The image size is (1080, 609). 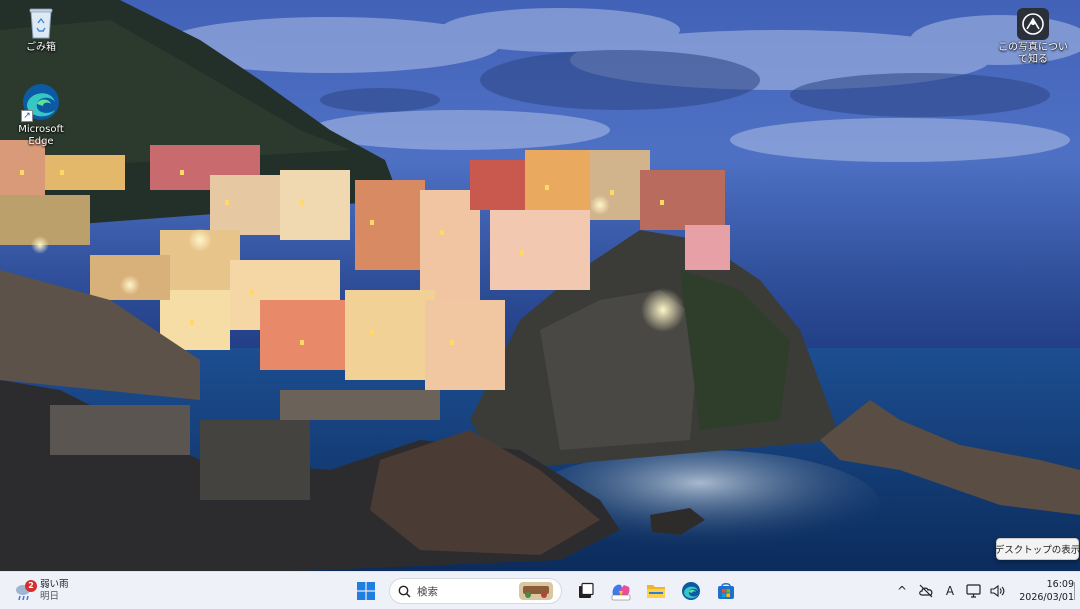 I want to click on desktop-icon-recycle-bin: ごみ箱, so click(x=41, y=30).